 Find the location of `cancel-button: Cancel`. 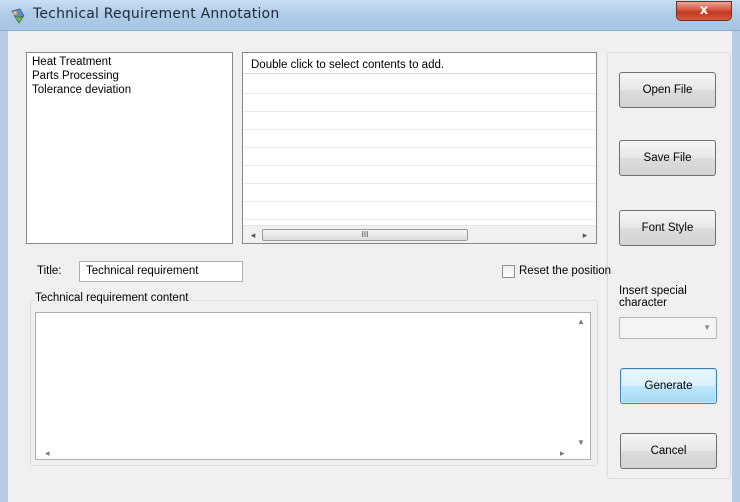

cancel-button: Cancel is located at coordinates (668, 451).